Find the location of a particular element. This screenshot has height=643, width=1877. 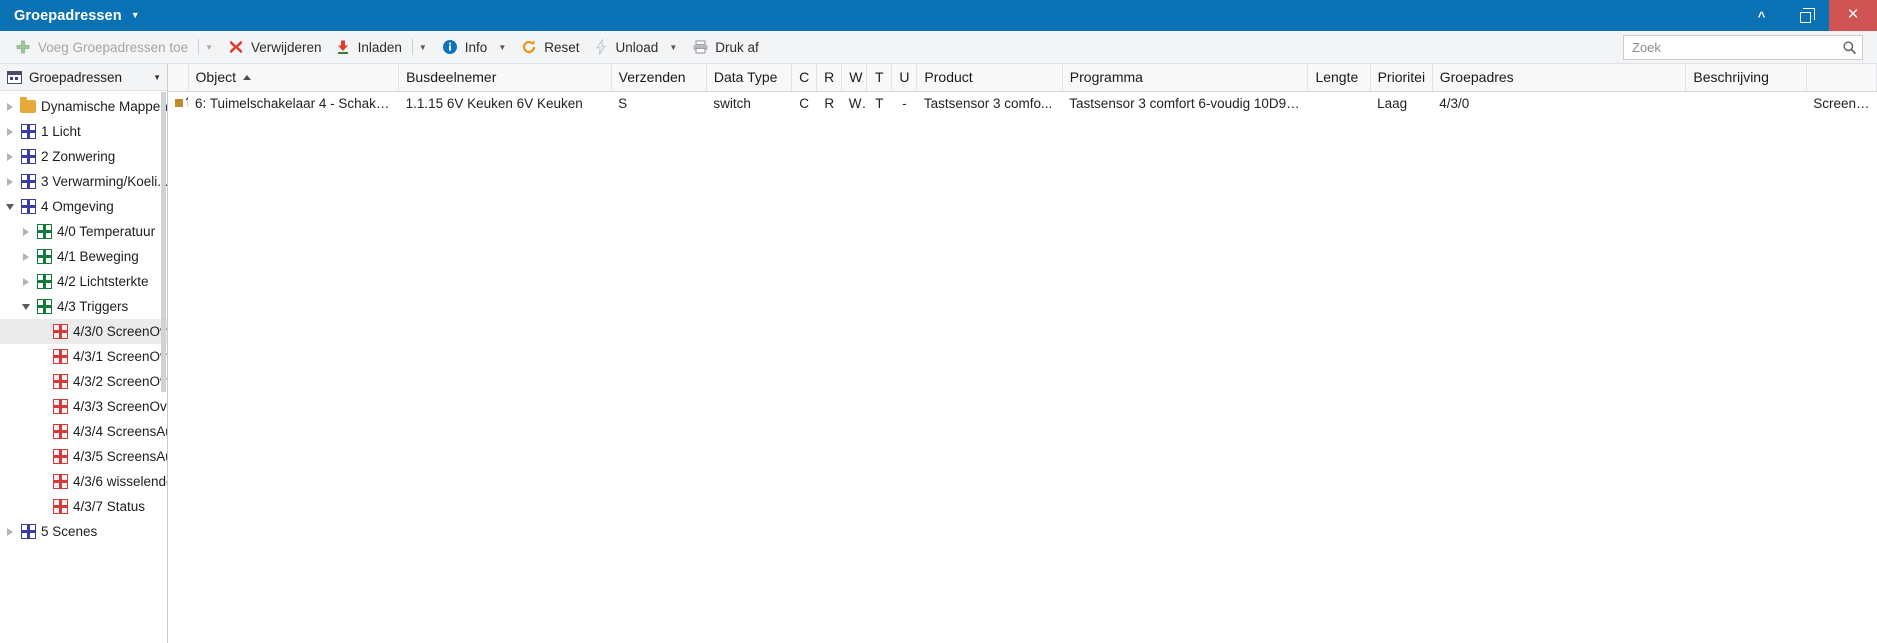

download-chevron-down-icon: ▼ is located at coordinates (424, 47).